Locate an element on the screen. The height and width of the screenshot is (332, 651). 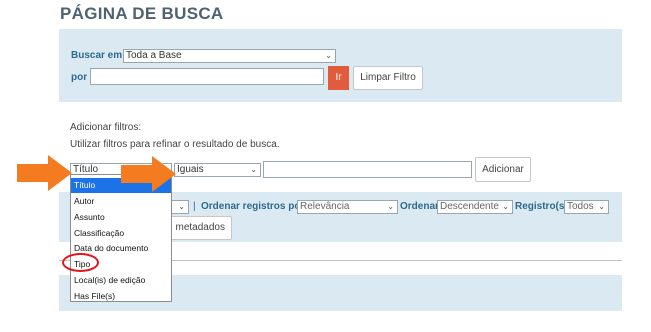
clear-filter-button: Limpar Filtro is located at coordinates (388, 78).